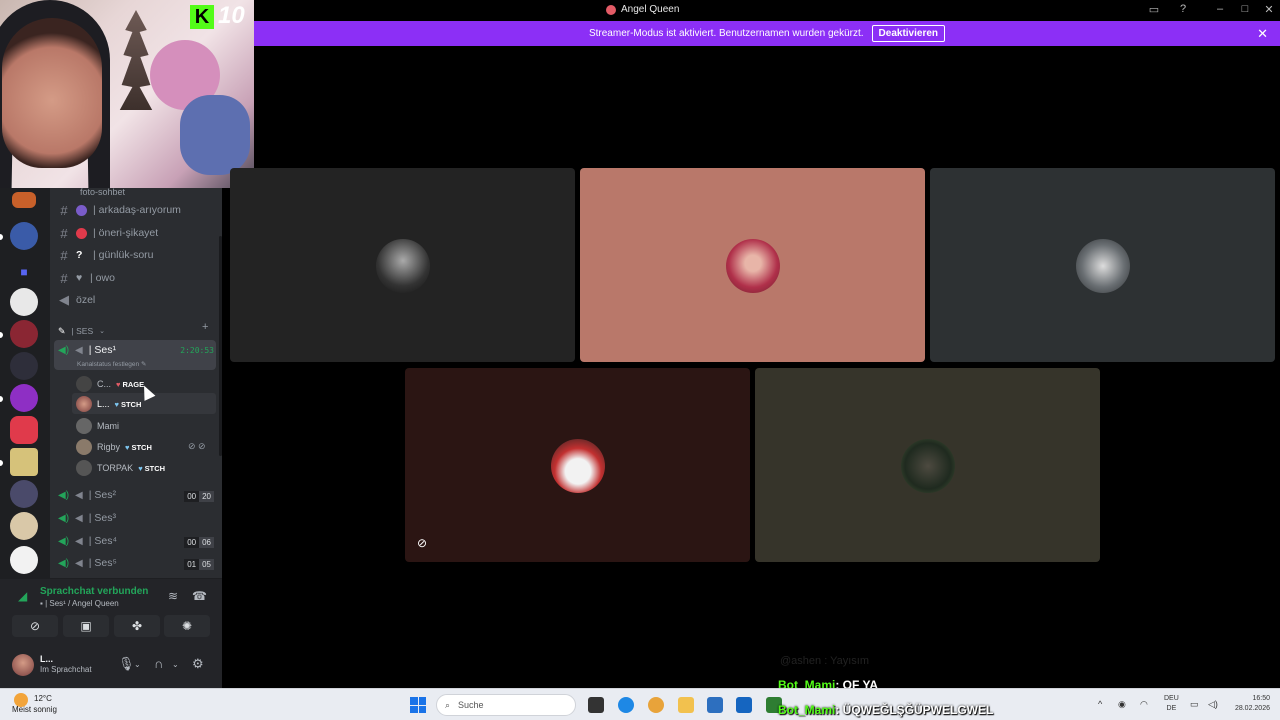 This screenshot has width=1280, height=720. Describe the element at coordinates (422, 543) in the screenshot. I see `muted-icon: ⊘` at that location.